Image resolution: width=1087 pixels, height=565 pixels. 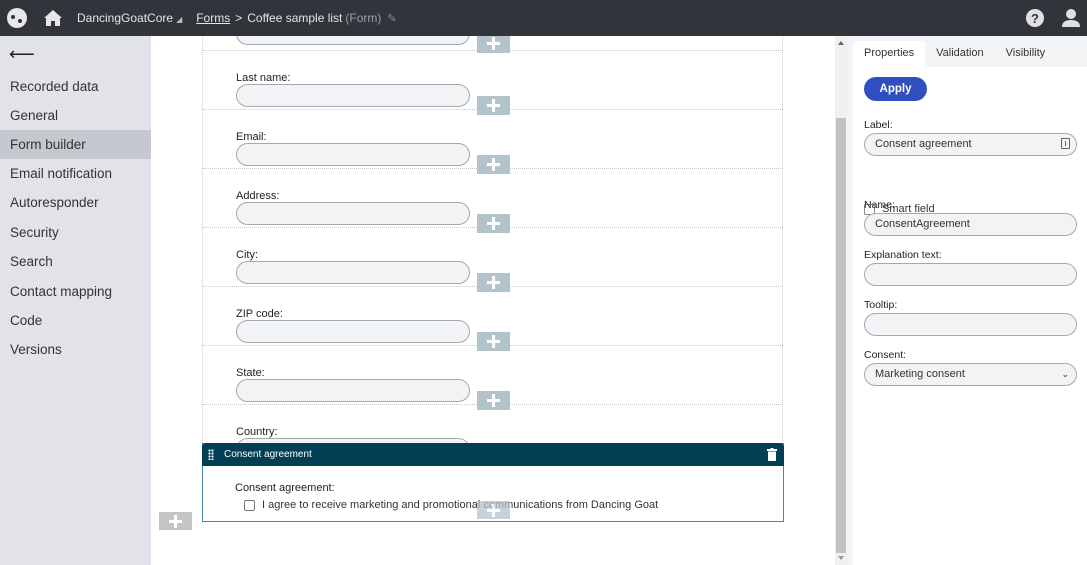 What do you see at coordinates (493, 319) in the screenshot?
I see `form-field-row: ZIP code:` at bounding box center [493, 319].